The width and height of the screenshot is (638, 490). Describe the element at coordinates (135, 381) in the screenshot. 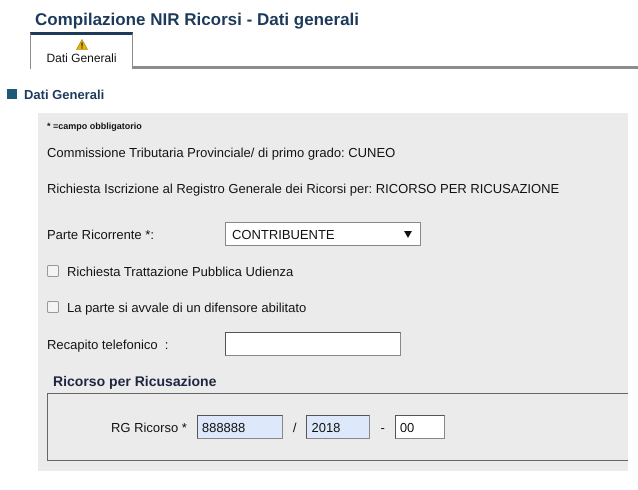

I see `subsection-title: Ricorso per Ricusazione` at that location.